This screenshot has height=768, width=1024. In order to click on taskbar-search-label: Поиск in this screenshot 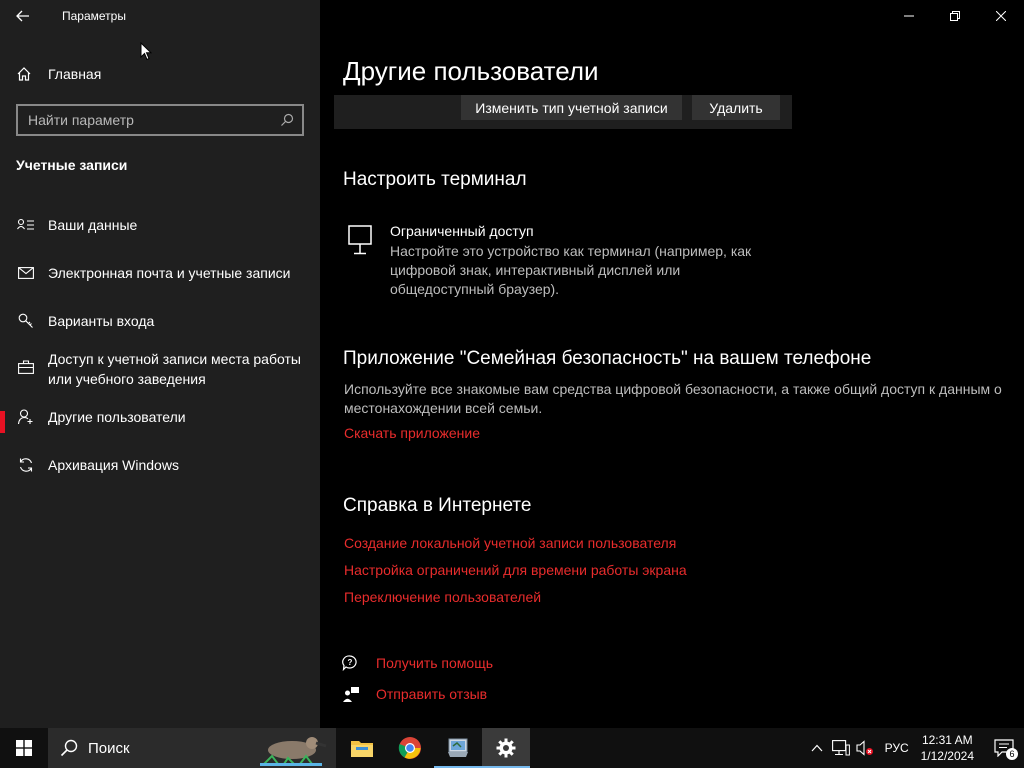, I will do `click(109, 748)`.